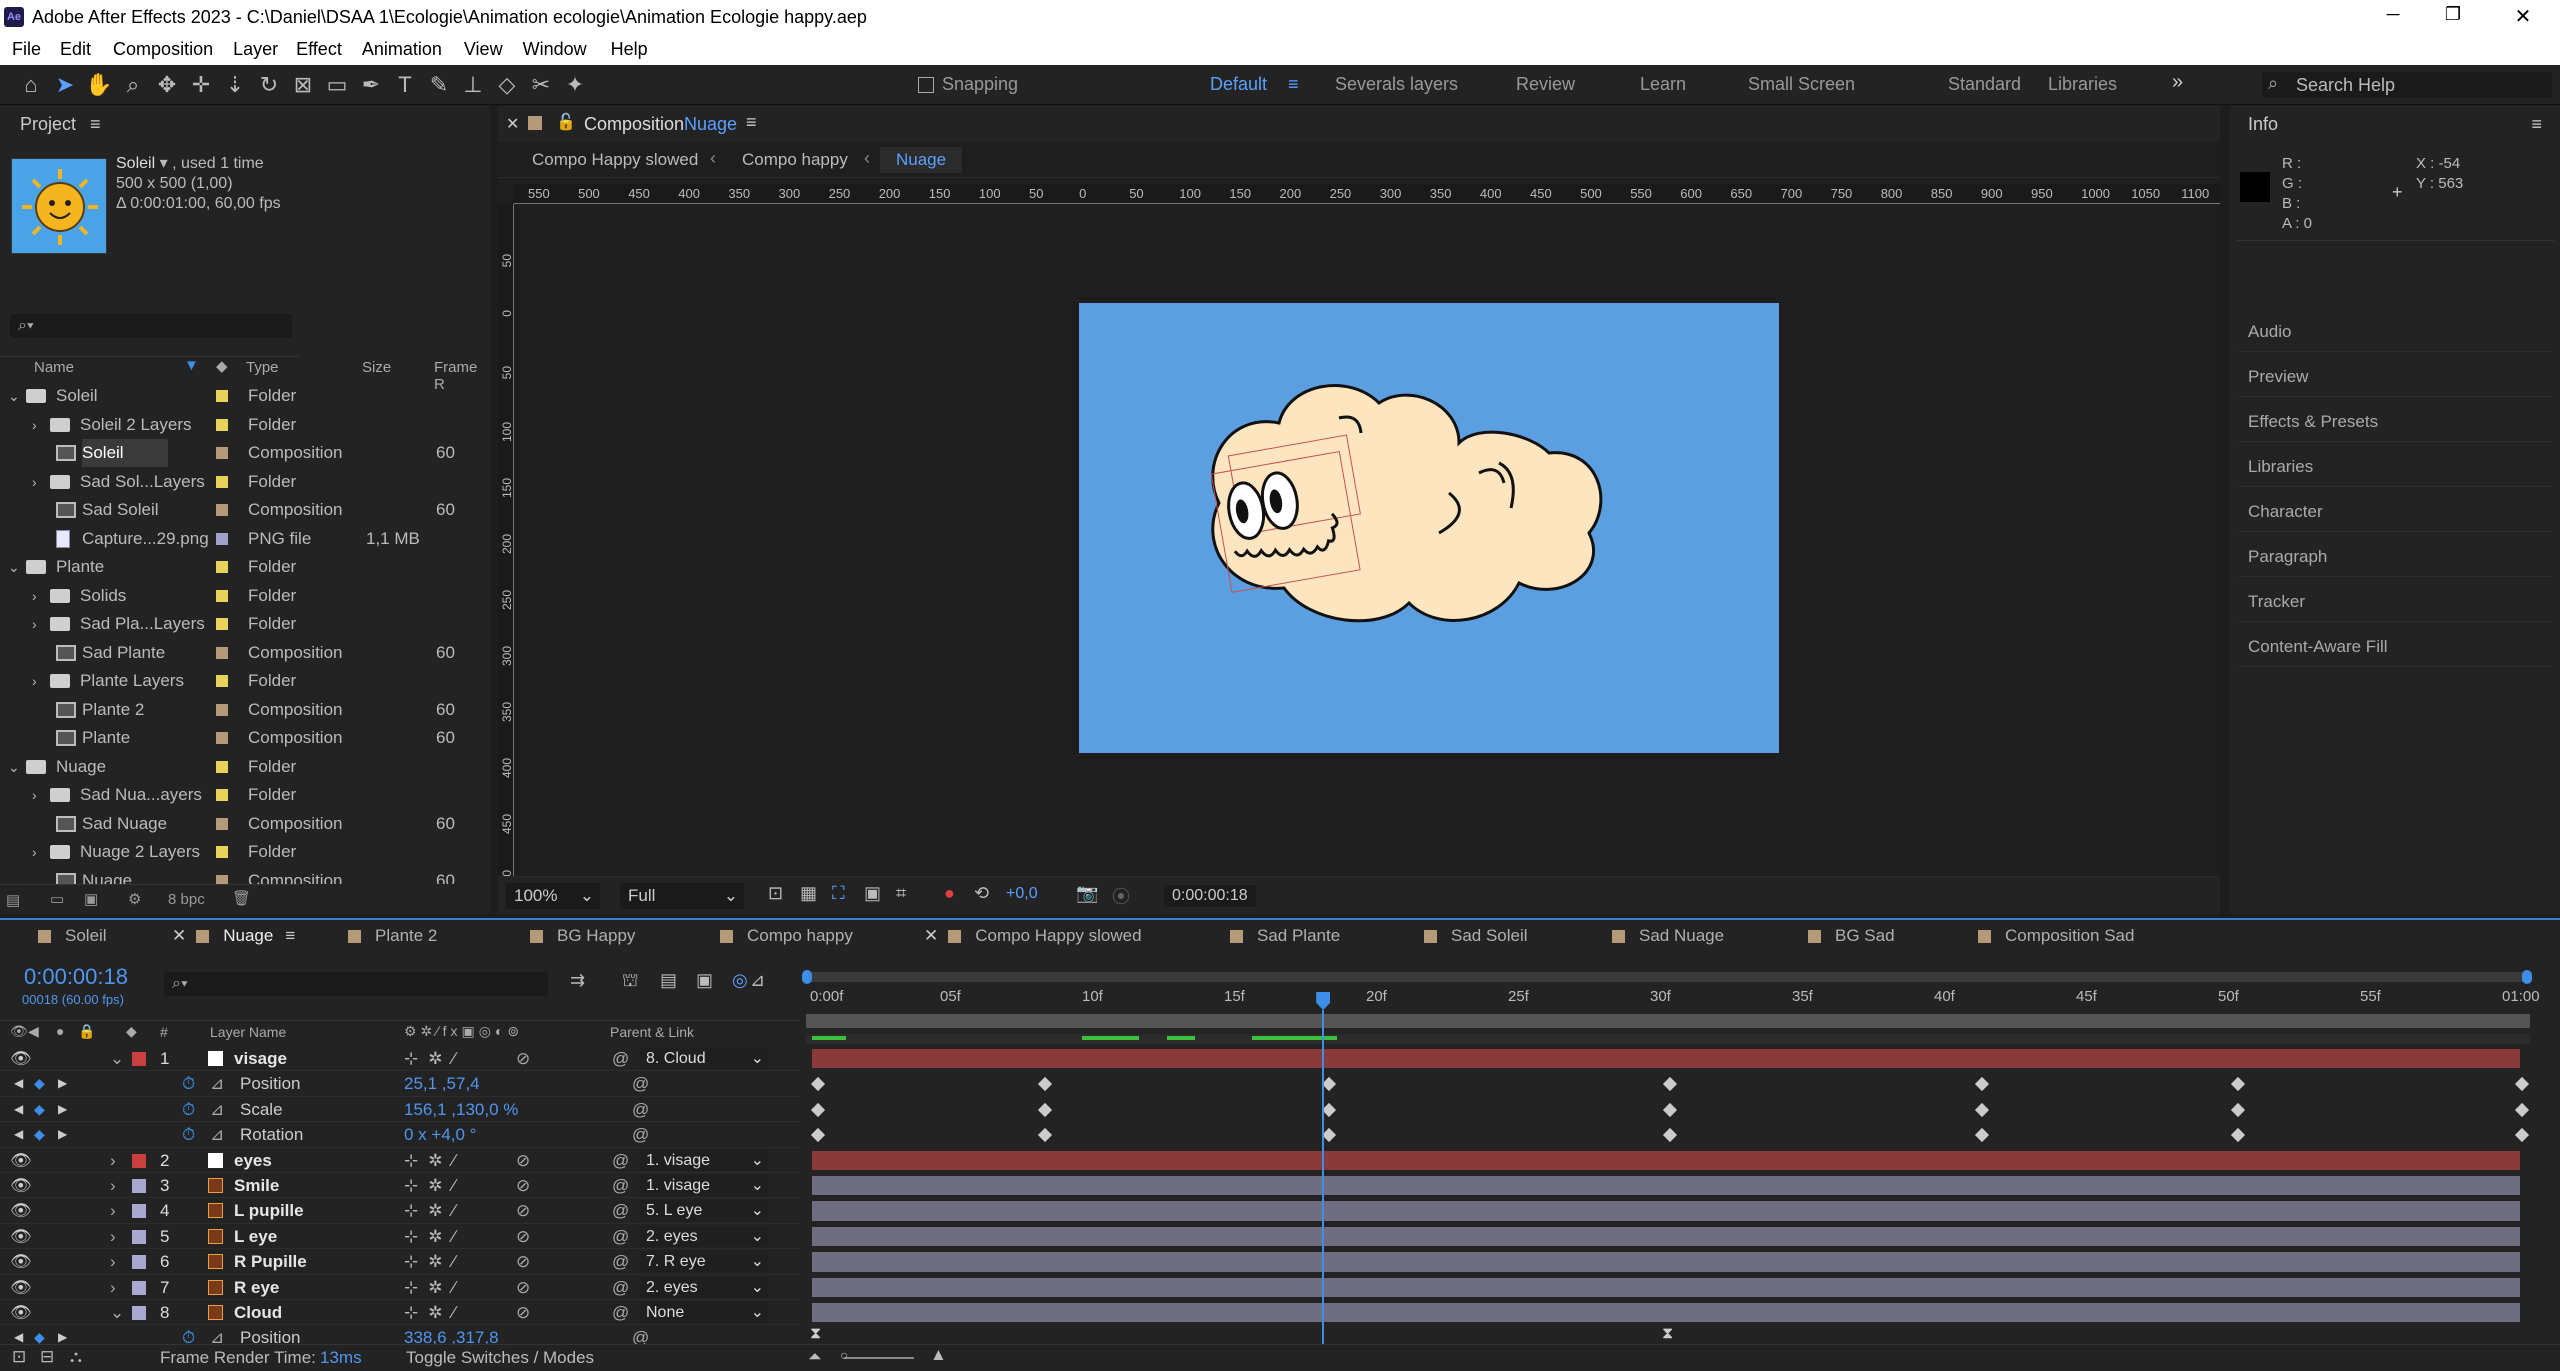 The height and width of the screenshot is (1371, 2560). Describe the element at coordinates (188, 1134) in the screenshot. I see `stopwatch-icon: ⏱` at that location.